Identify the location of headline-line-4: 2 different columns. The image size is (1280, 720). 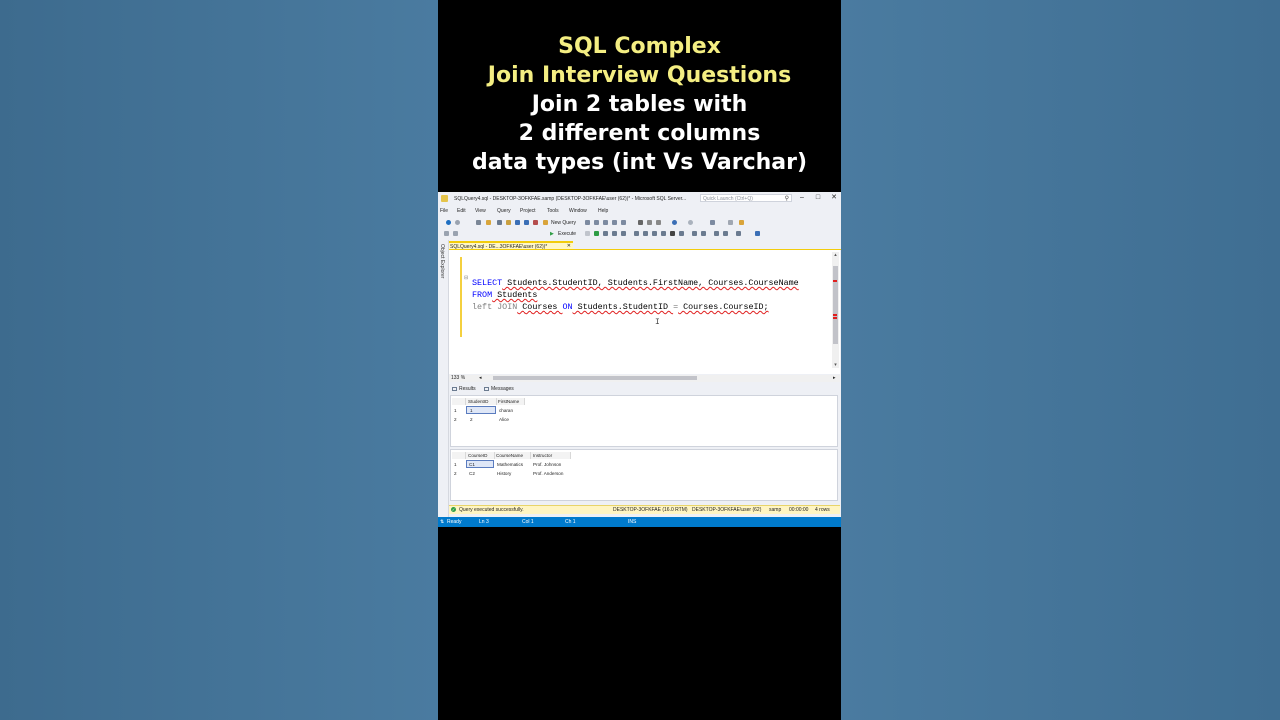
(639, 133).